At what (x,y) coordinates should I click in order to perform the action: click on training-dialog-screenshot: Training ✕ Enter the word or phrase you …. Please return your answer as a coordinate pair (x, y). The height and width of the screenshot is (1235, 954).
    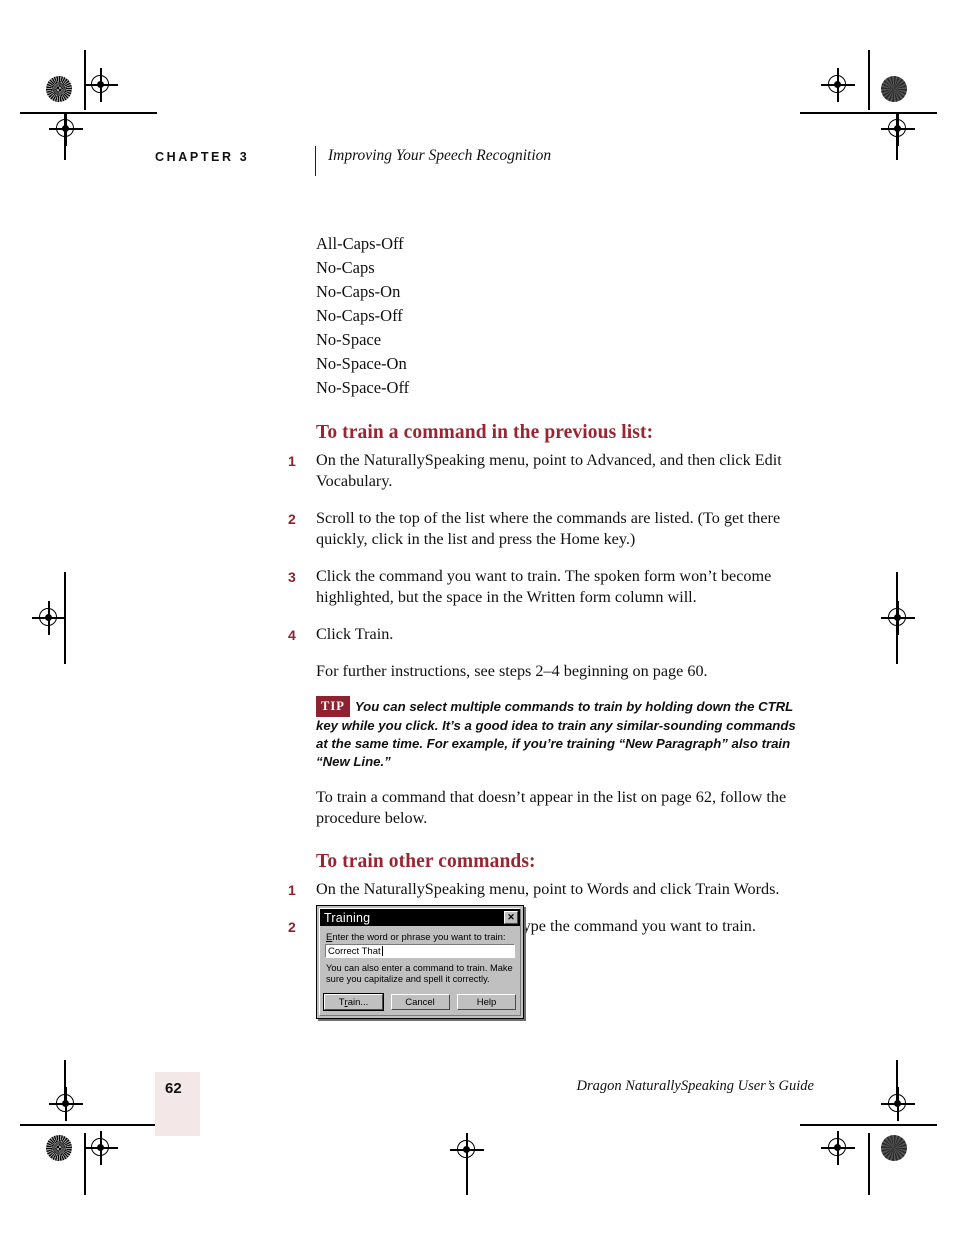
    Looking at the image, I should click on (420, 962).